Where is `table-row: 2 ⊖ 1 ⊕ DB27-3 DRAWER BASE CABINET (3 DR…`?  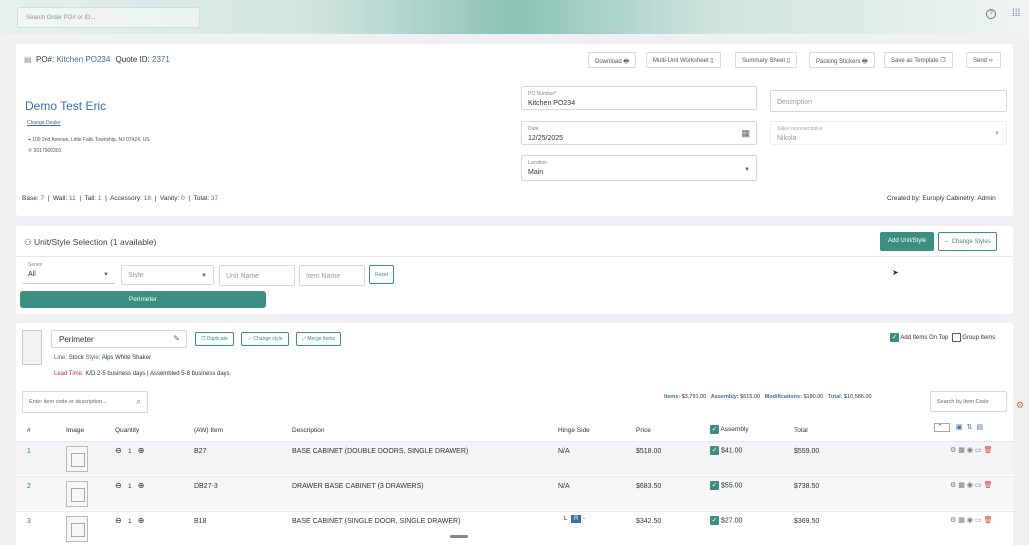
table-row: 2 ⊖ 1 ⊕ DB27-3 DRAWER BASE CABINET (3 DR… is located at coordinates (514, 493).